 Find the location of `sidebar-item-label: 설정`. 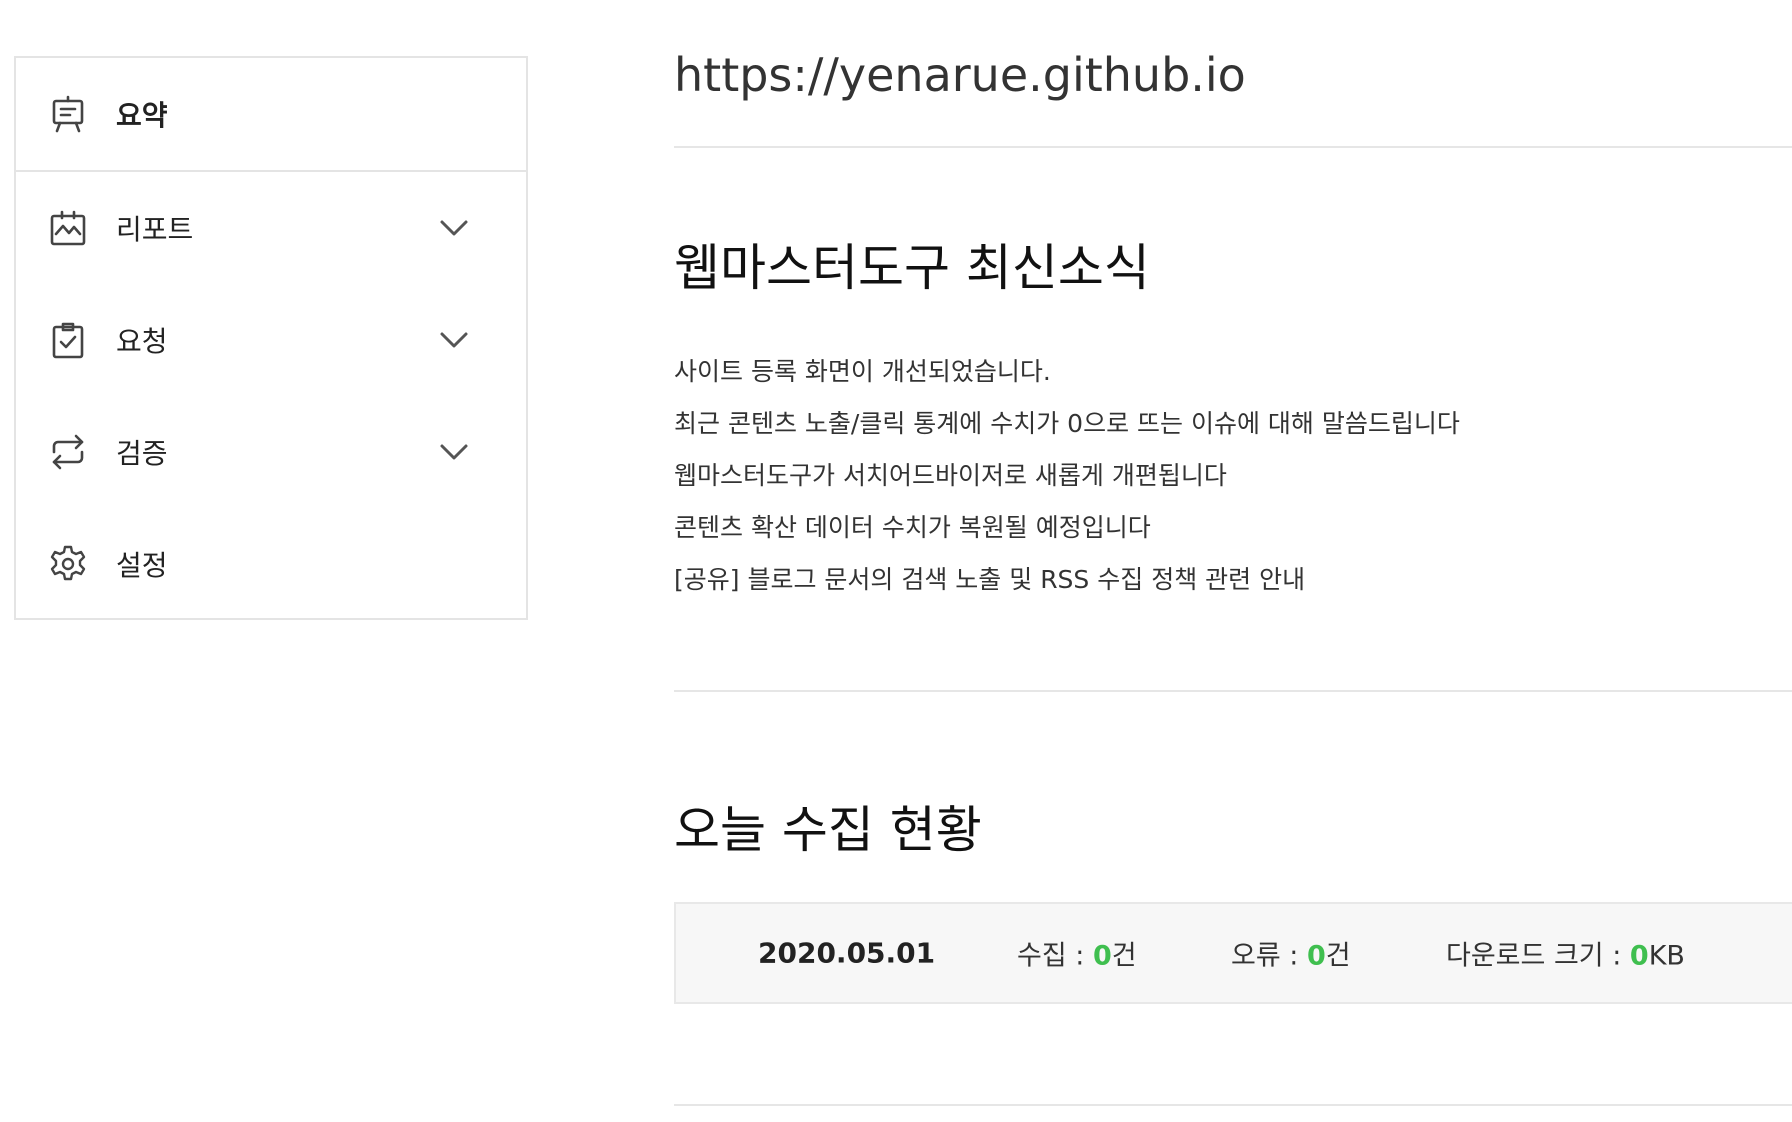

sidebar-item-label: 설정 is located at coordinates (142, 565).